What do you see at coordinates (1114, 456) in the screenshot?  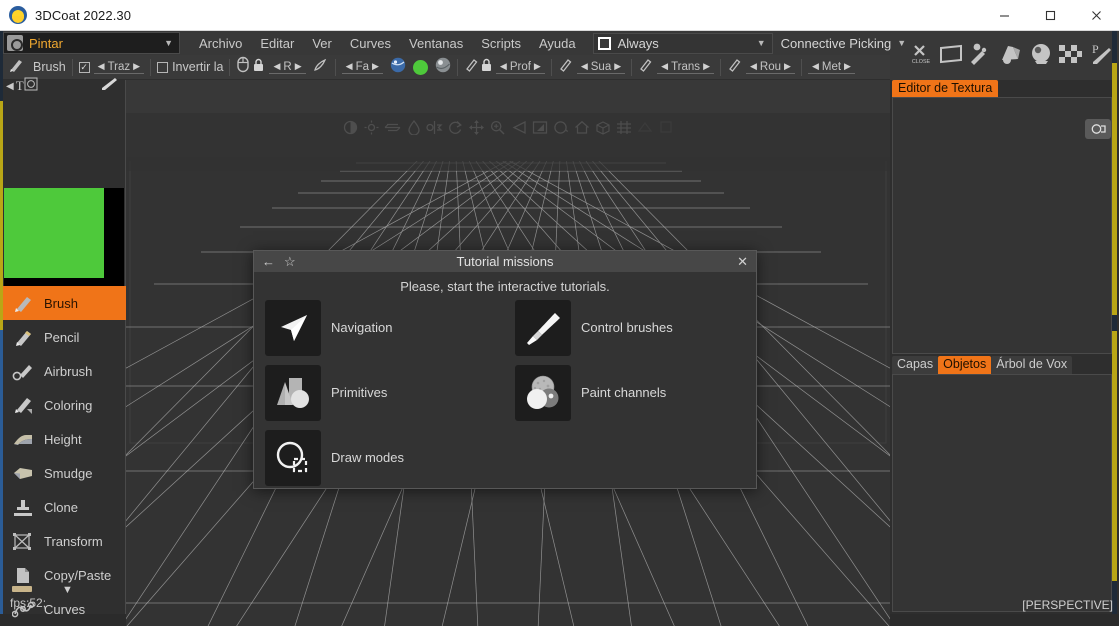 I see `right-scrollbar-thumb-lower` at bounding box center [1114, 456].